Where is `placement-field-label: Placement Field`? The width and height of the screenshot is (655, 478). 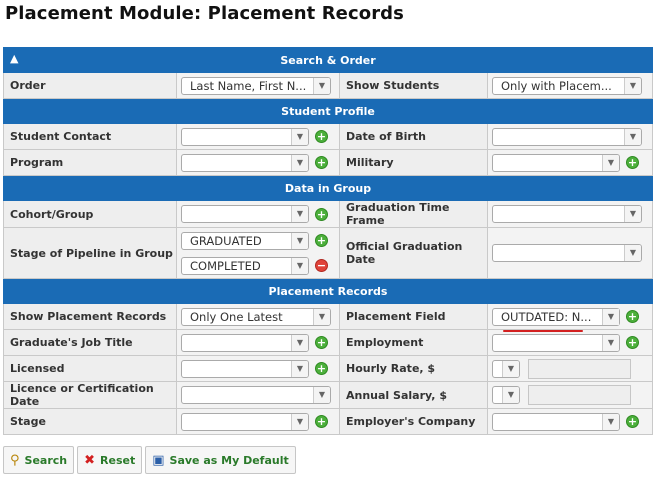 placement-field-label: Placement Field is located at coordinates (413, 316).